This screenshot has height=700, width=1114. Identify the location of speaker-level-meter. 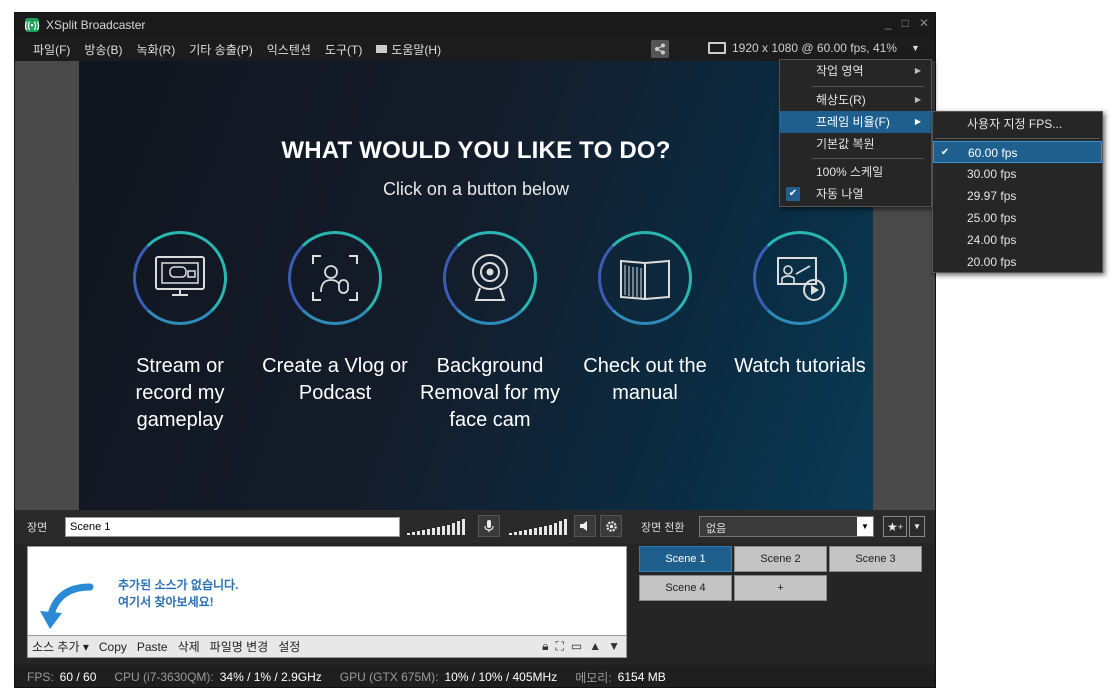
(538, 527).